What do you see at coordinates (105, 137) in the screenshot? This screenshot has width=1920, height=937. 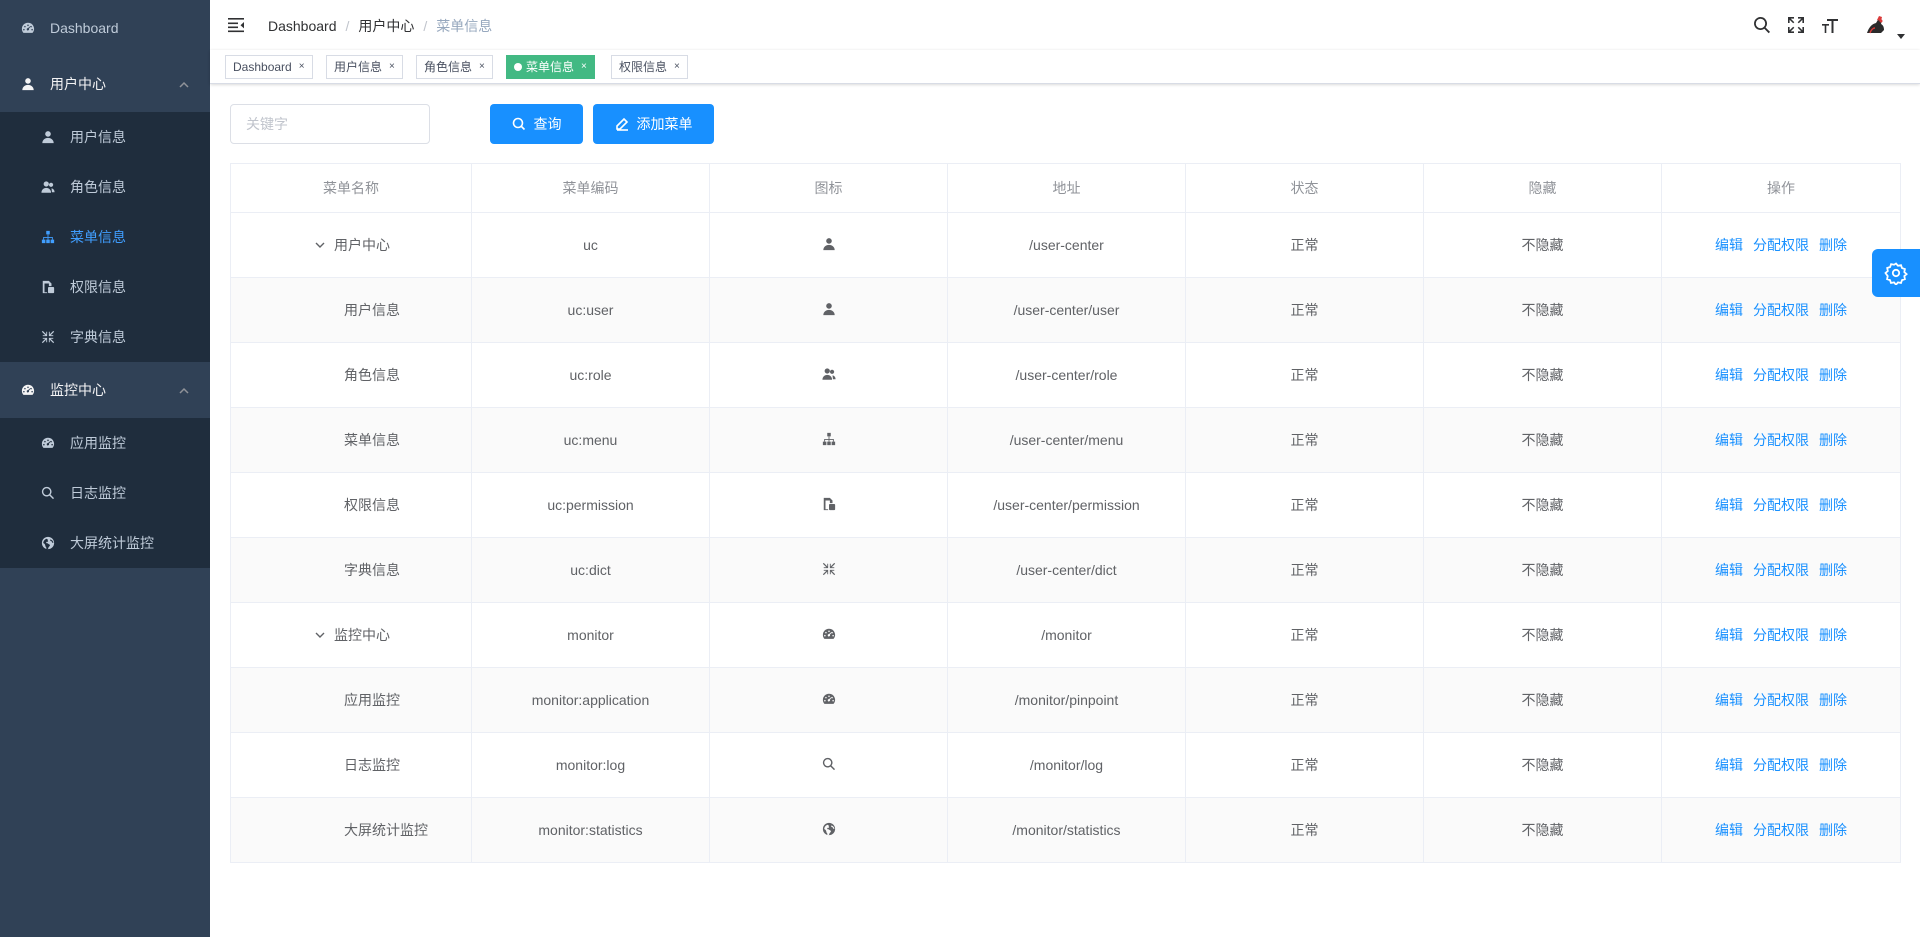 I see `sidebar-item-user-info: 用户信息` at bounding box center [105, 137].